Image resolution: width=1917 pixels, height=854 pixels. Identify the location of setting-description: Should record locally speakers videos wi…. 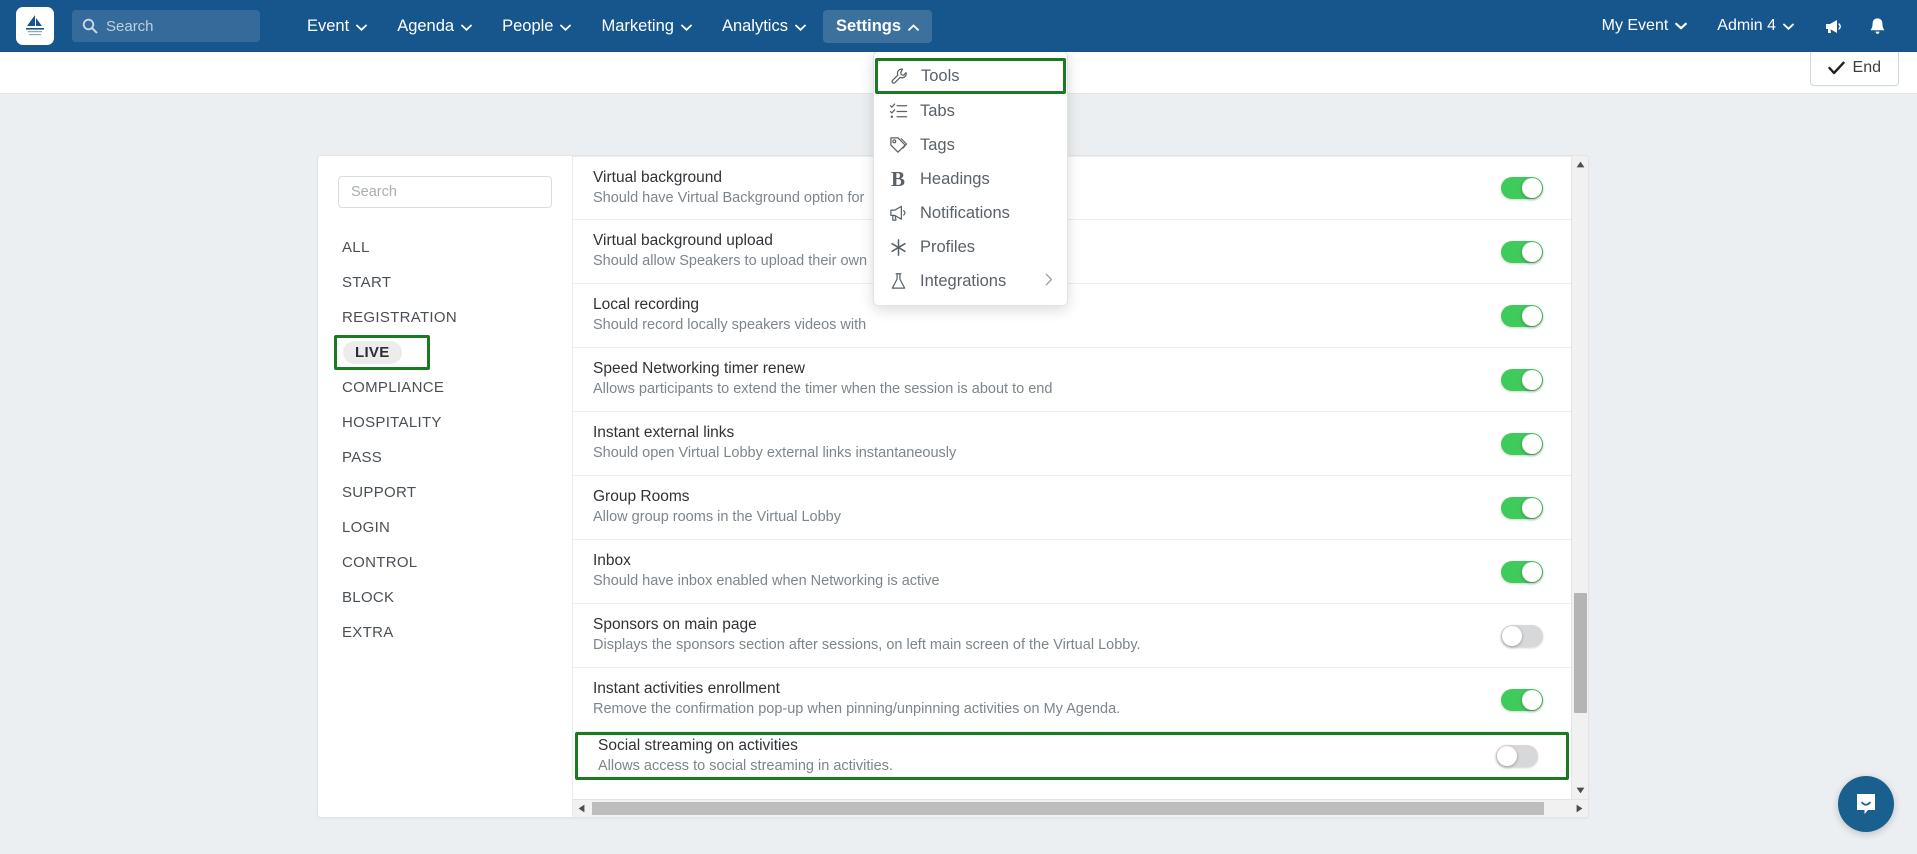
(730, 325).